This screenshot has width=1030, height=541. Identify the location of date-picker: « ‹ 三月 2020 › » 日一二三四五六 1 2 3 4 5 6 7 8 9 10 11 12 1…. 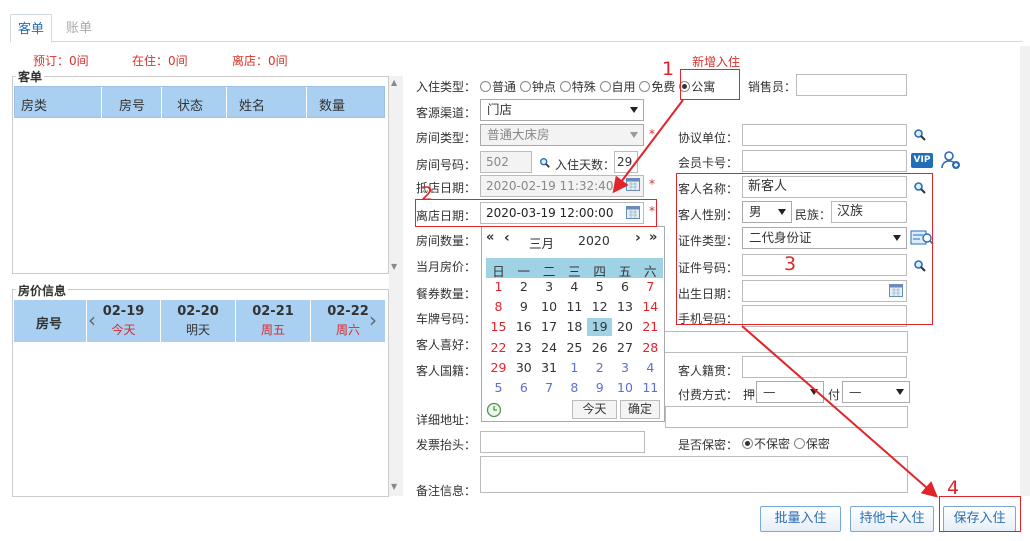
(573, 324).